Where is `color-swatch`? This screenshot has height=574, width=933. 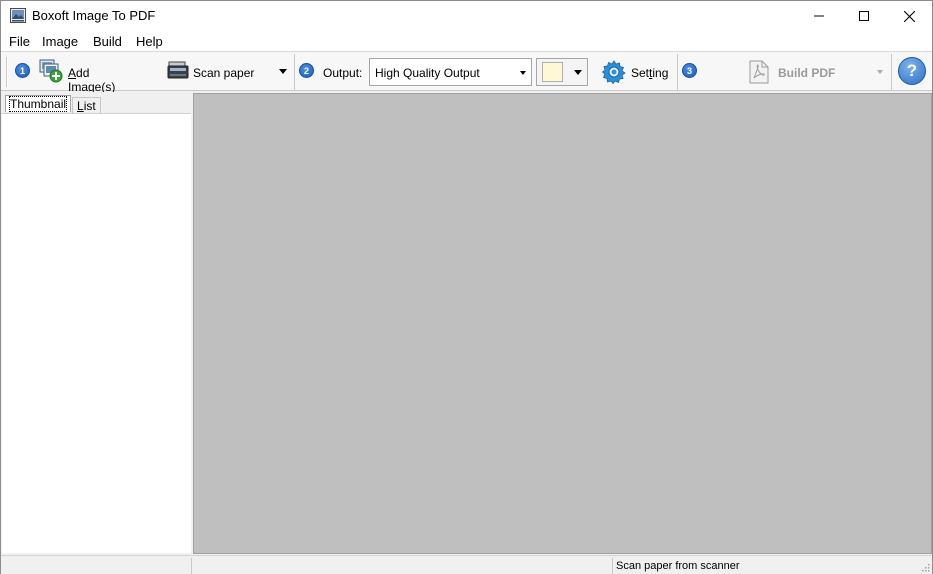 color-swatch is located at coordinates (552, 72).